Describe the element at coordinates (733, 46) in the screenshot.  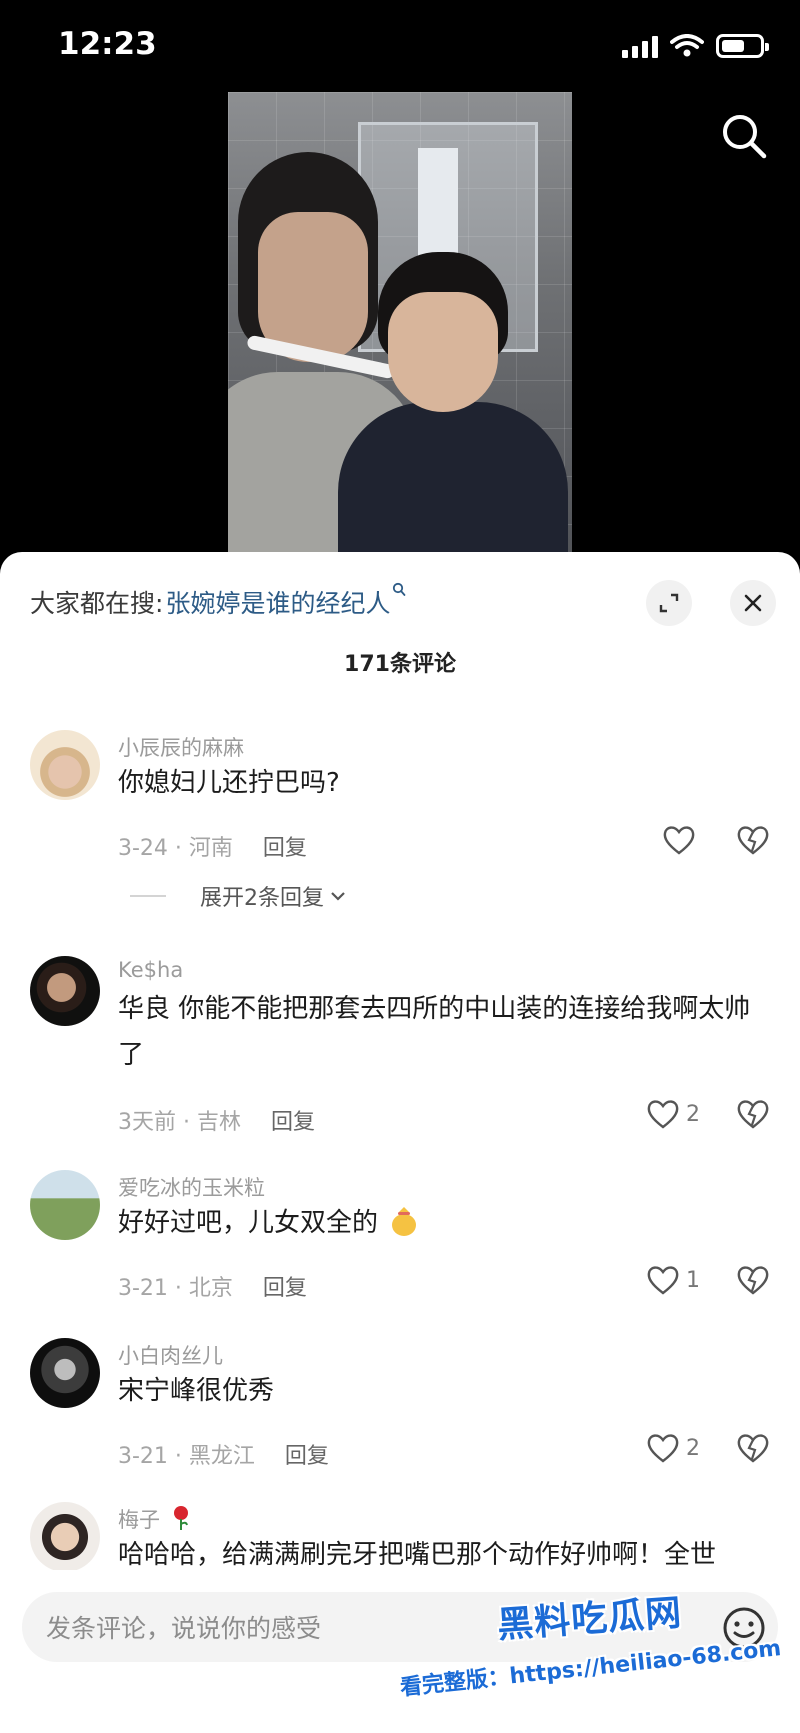
I see `battery-level` at that location.